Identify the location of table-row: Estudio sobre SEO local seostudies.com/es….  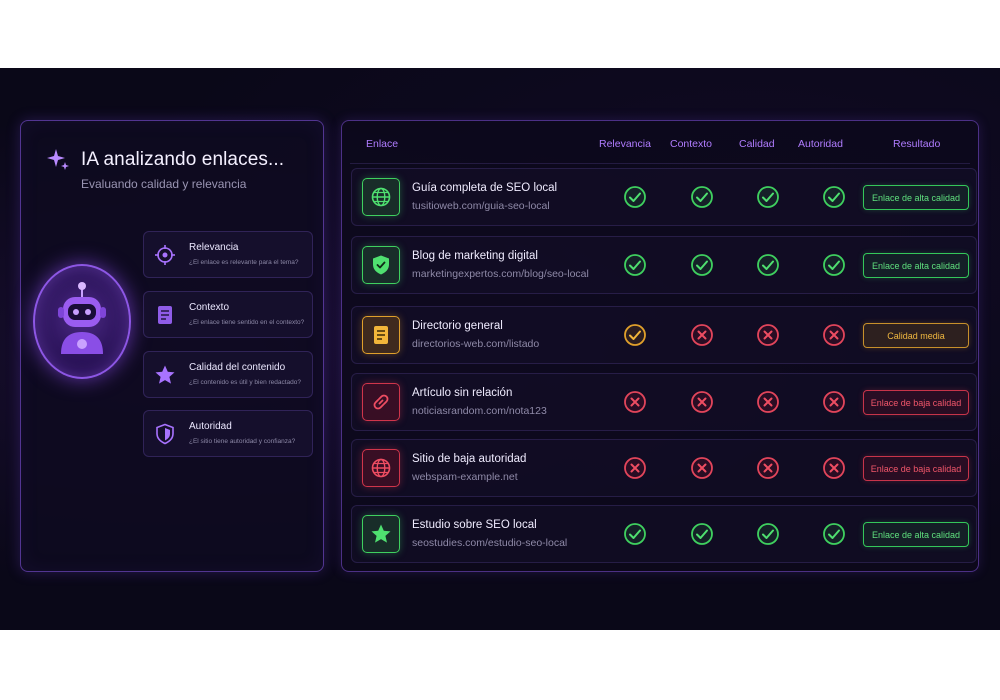
(664, 534).